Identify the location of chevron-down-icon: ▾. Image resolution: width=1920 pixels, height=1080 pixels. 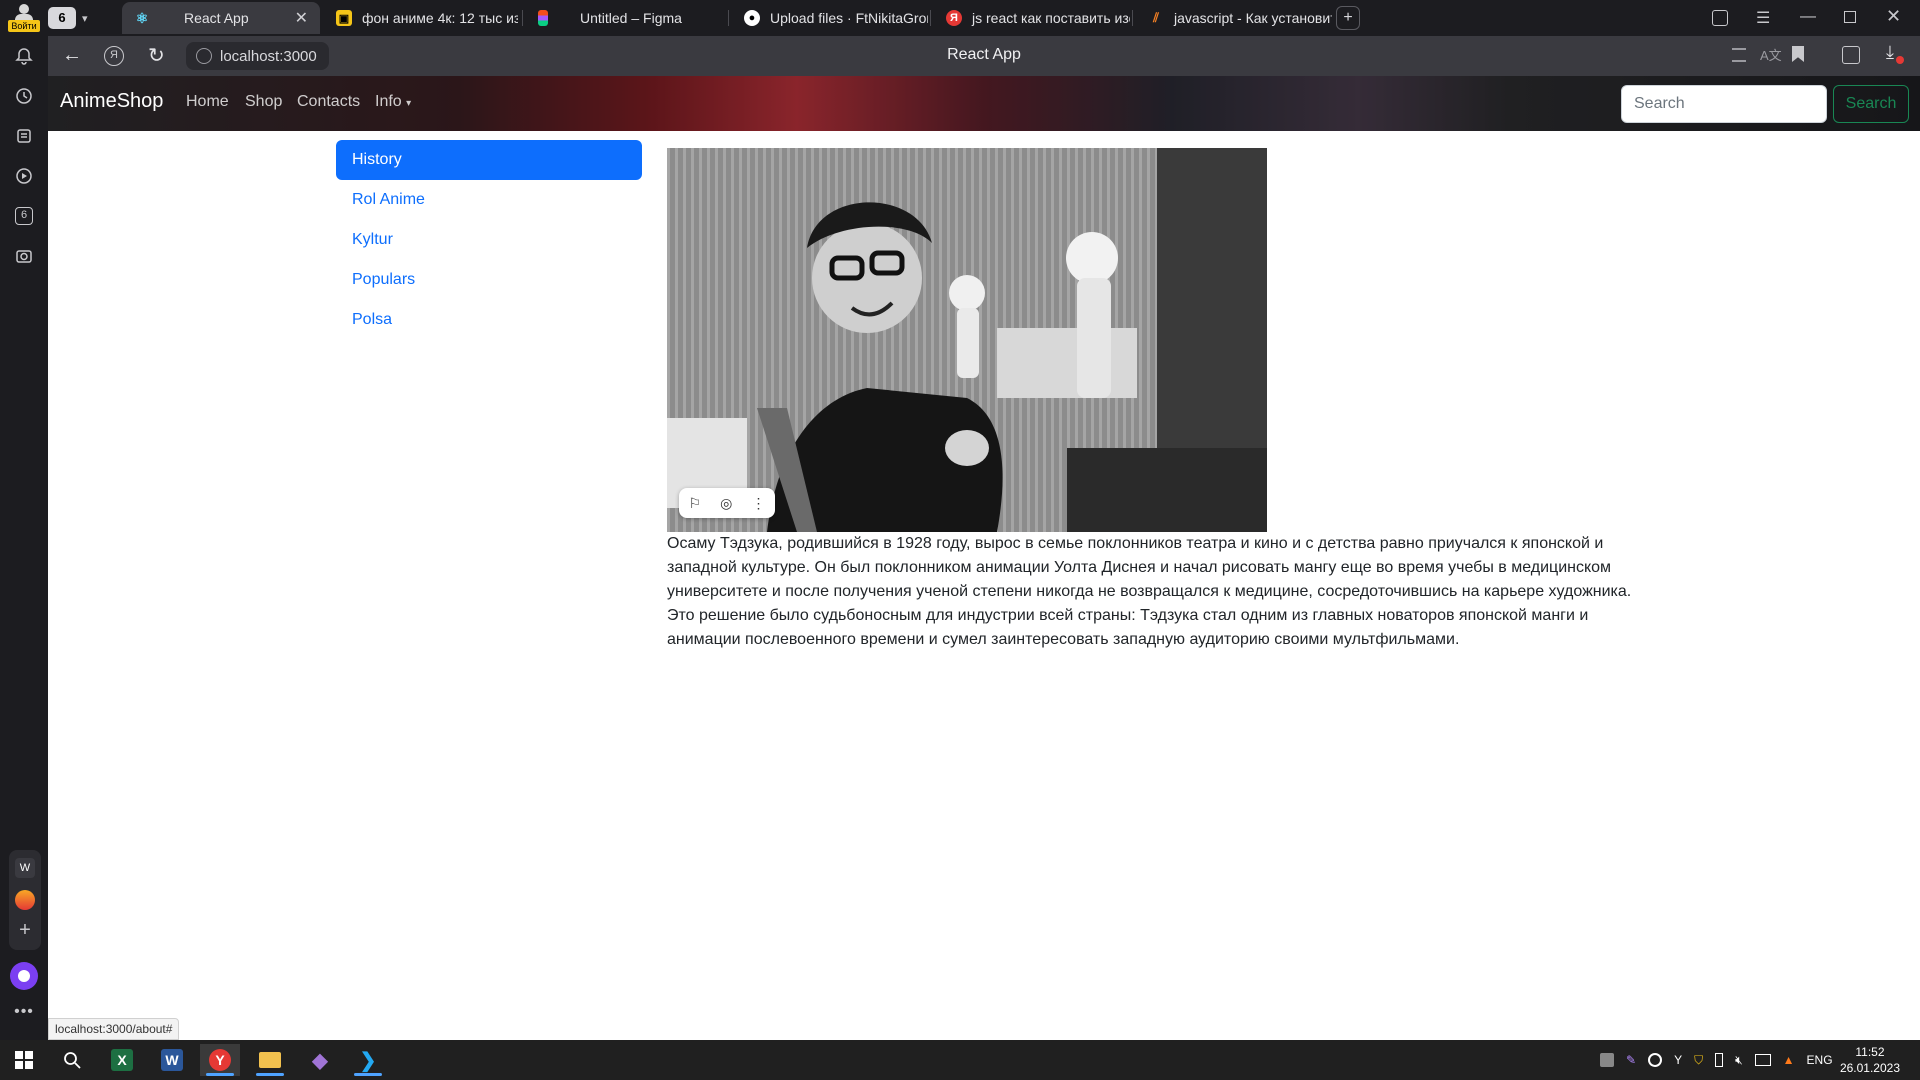
(85, 18).